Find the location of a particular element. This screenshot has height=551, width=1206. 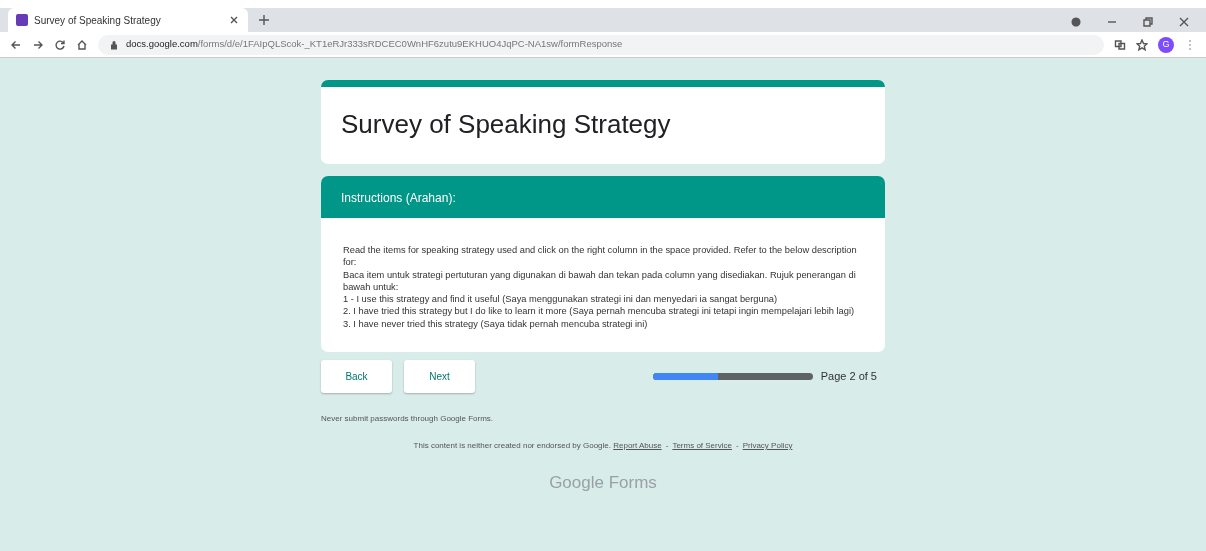

lock-icon is located at coordinates (114, 44).